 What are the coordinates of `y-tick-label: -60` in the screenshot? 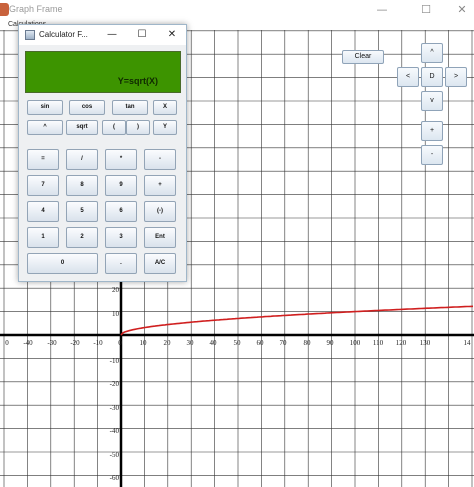 It's located at (115, 478).